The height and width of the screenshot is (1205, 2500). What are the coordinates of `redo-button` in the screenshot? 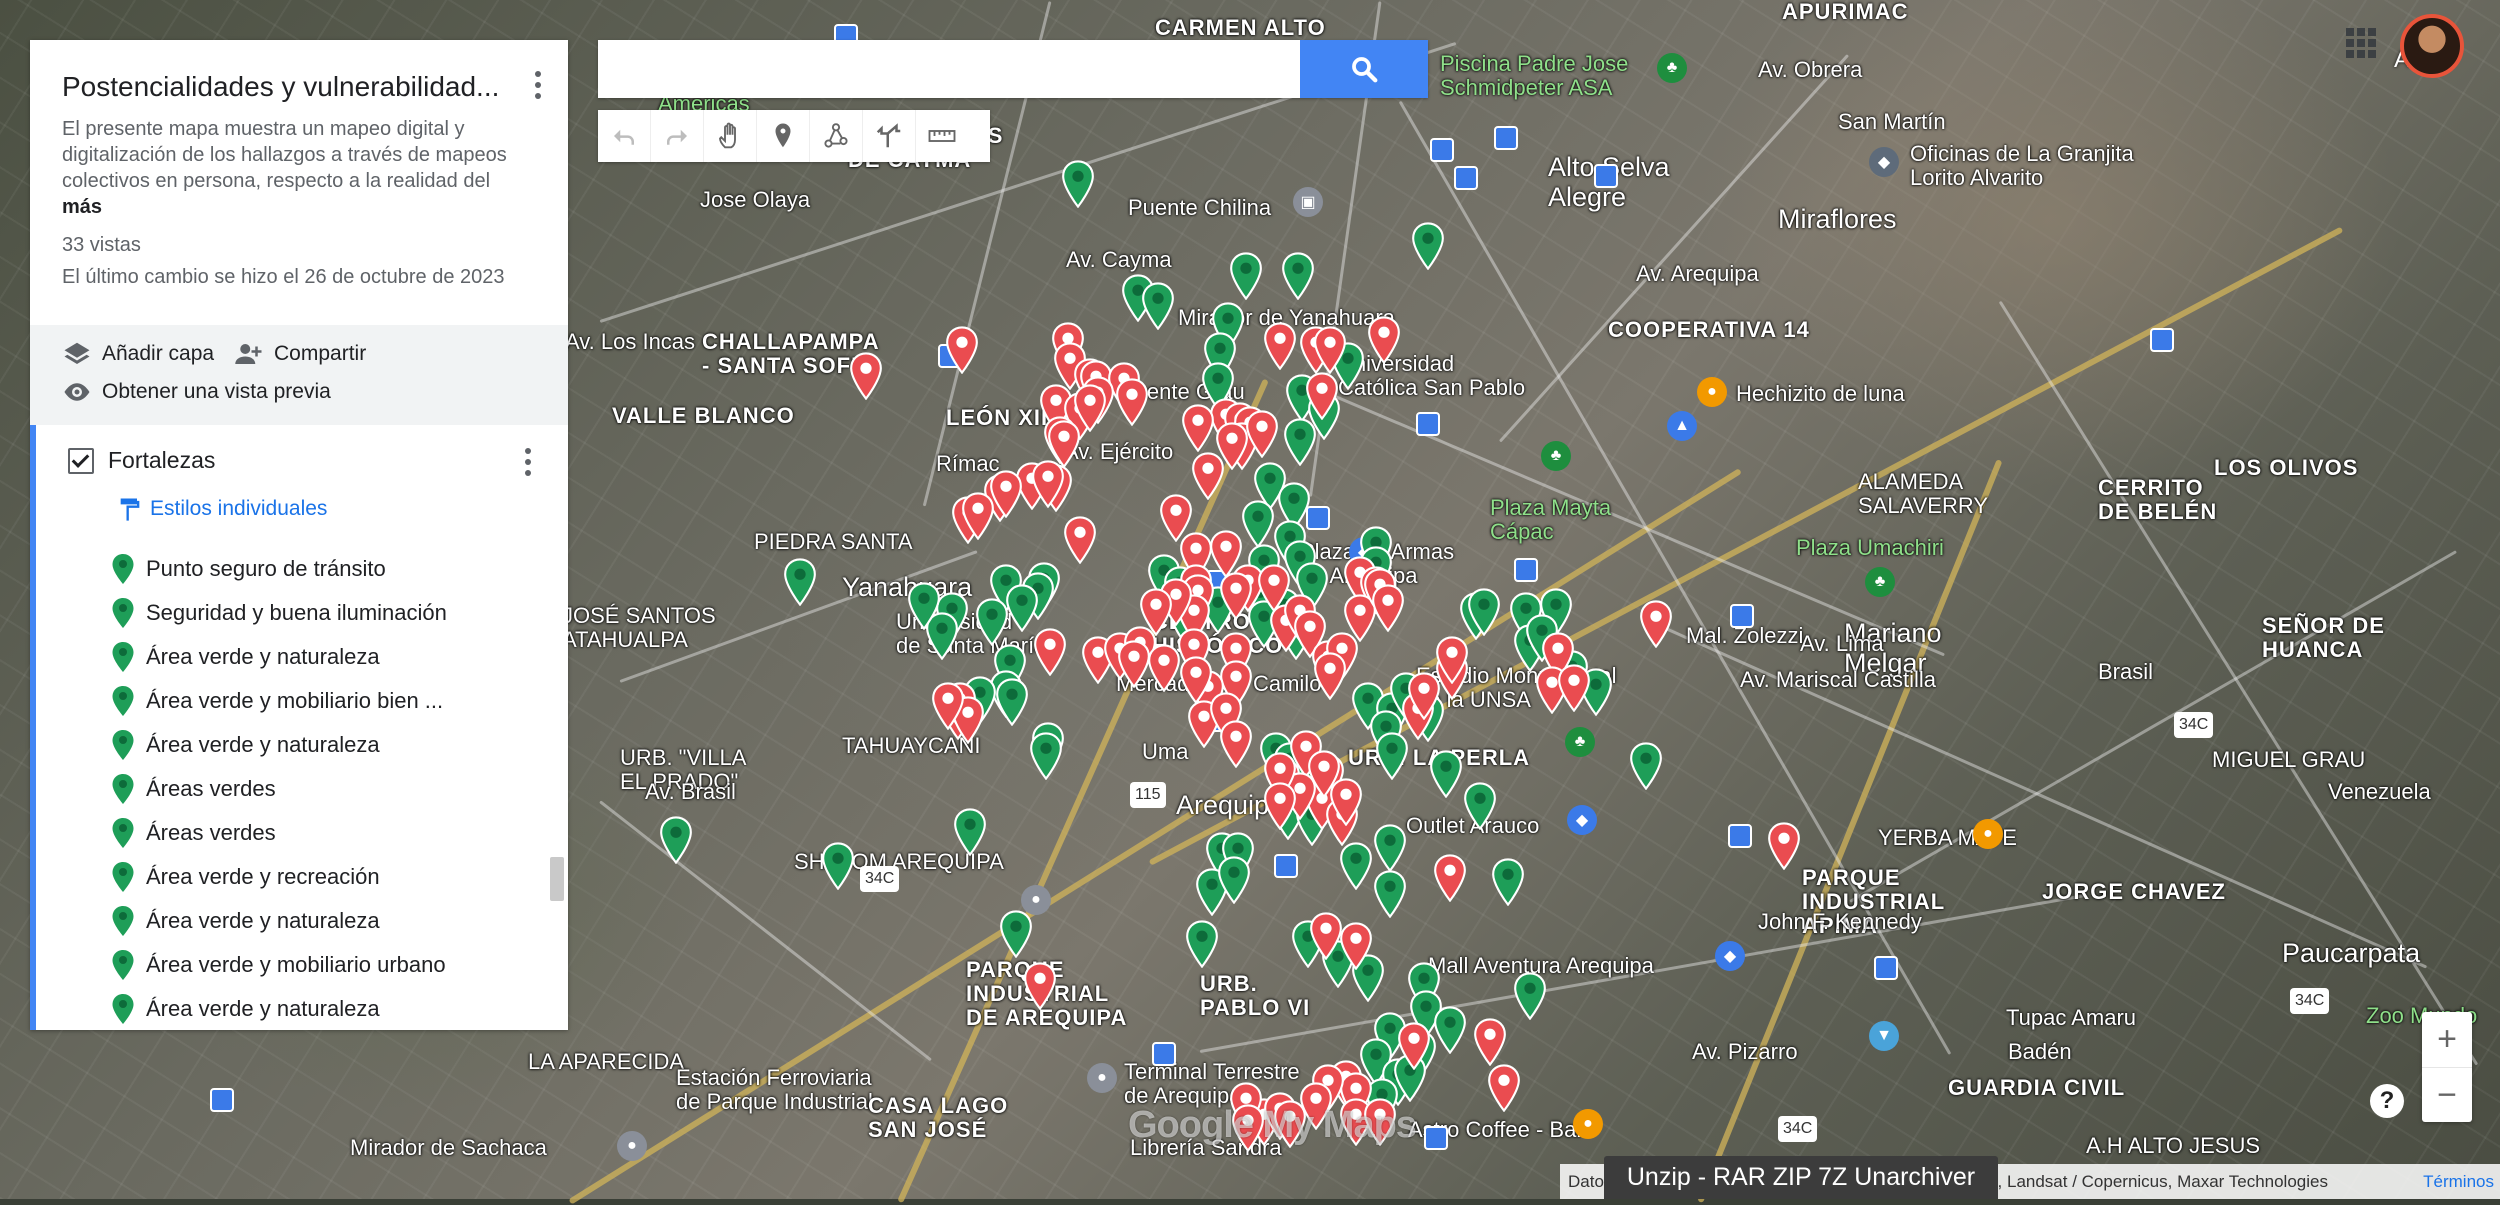 It's located at (677, 136).